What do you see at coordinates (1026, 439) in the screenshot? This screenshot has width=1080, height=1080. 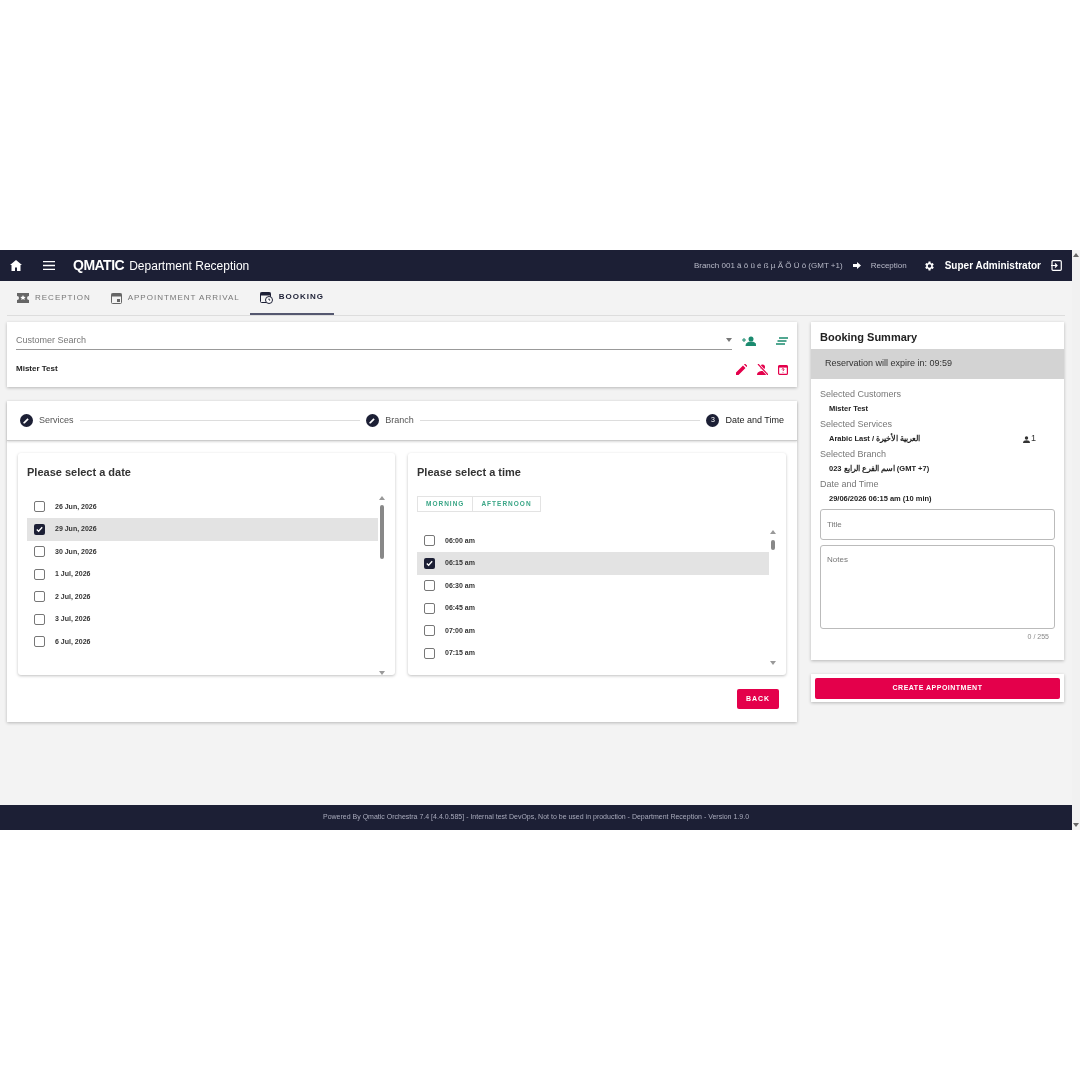 I see `person-icon` at bounding box center [1026, 439].